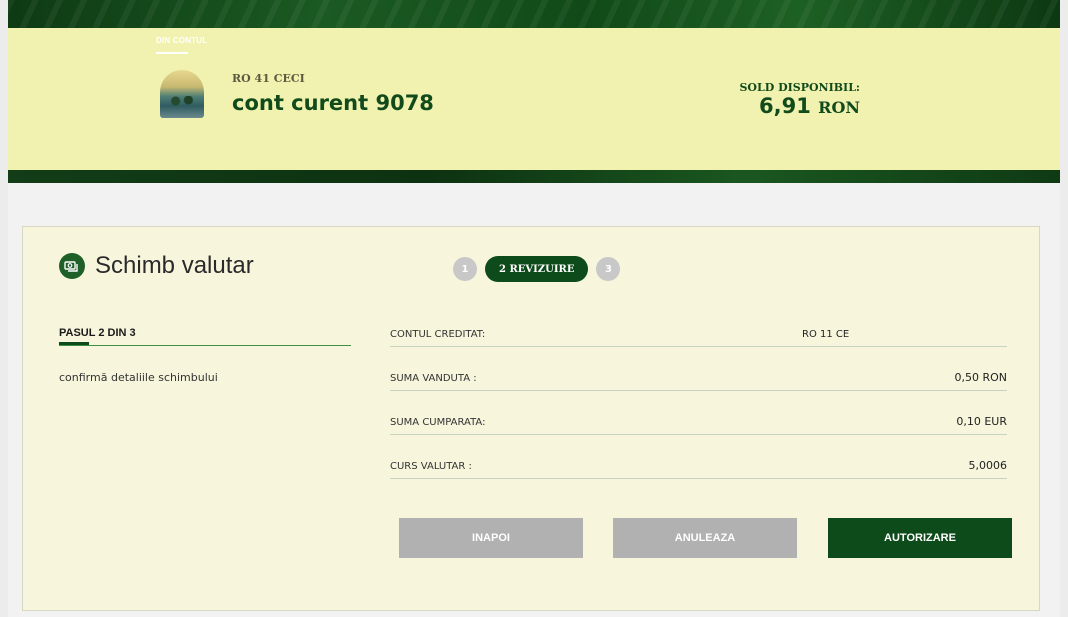 The height and width of the screenshot is (617, 1068). What do you see at coordinates (698, 457) in the screenshot?
I see `detail-row-exchange-rate: CURS VALUTAR : 5,0006` at bounding box center [698, 457].